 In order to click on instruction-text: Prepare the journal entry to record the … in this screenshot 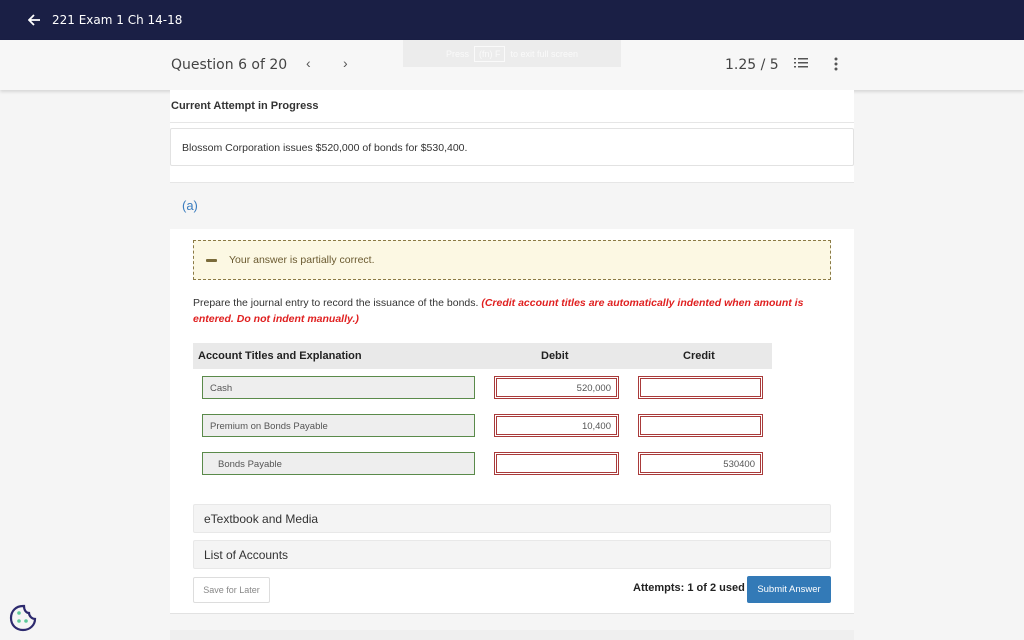, I will do `click(337, 303)`.